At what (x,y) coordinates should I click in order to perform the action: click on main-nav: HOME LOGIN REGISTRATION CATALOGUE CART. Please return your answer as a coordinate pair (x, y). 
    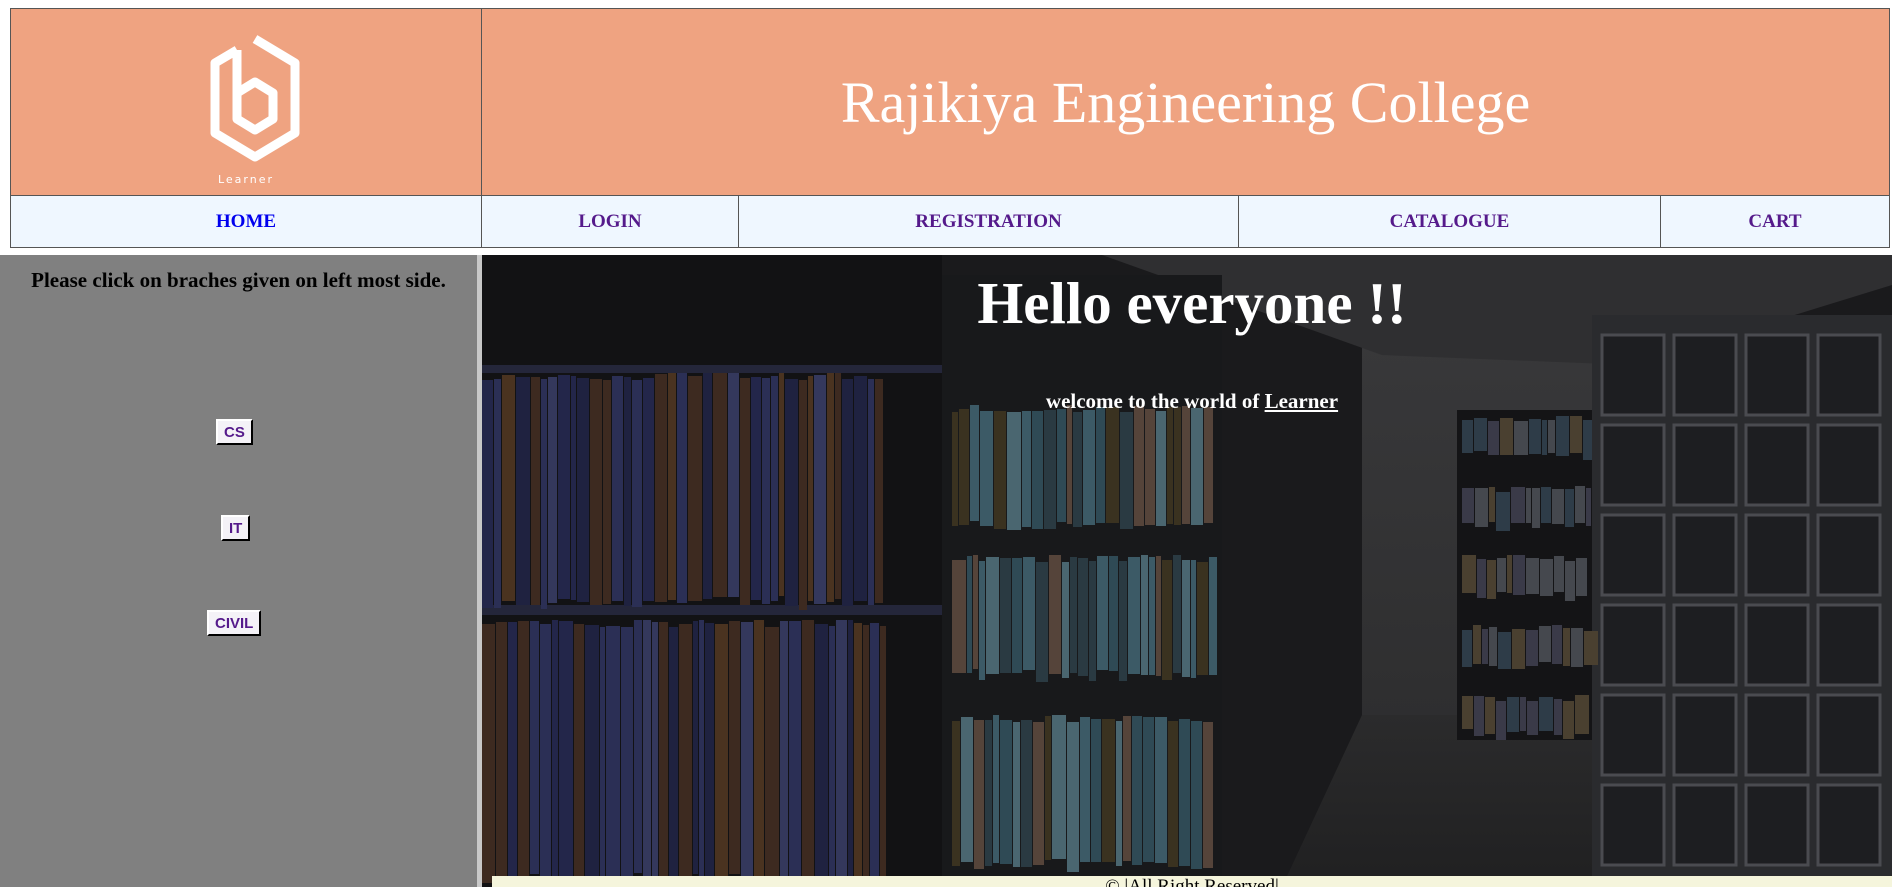
    Looking at the image, I should click on (950, 221).